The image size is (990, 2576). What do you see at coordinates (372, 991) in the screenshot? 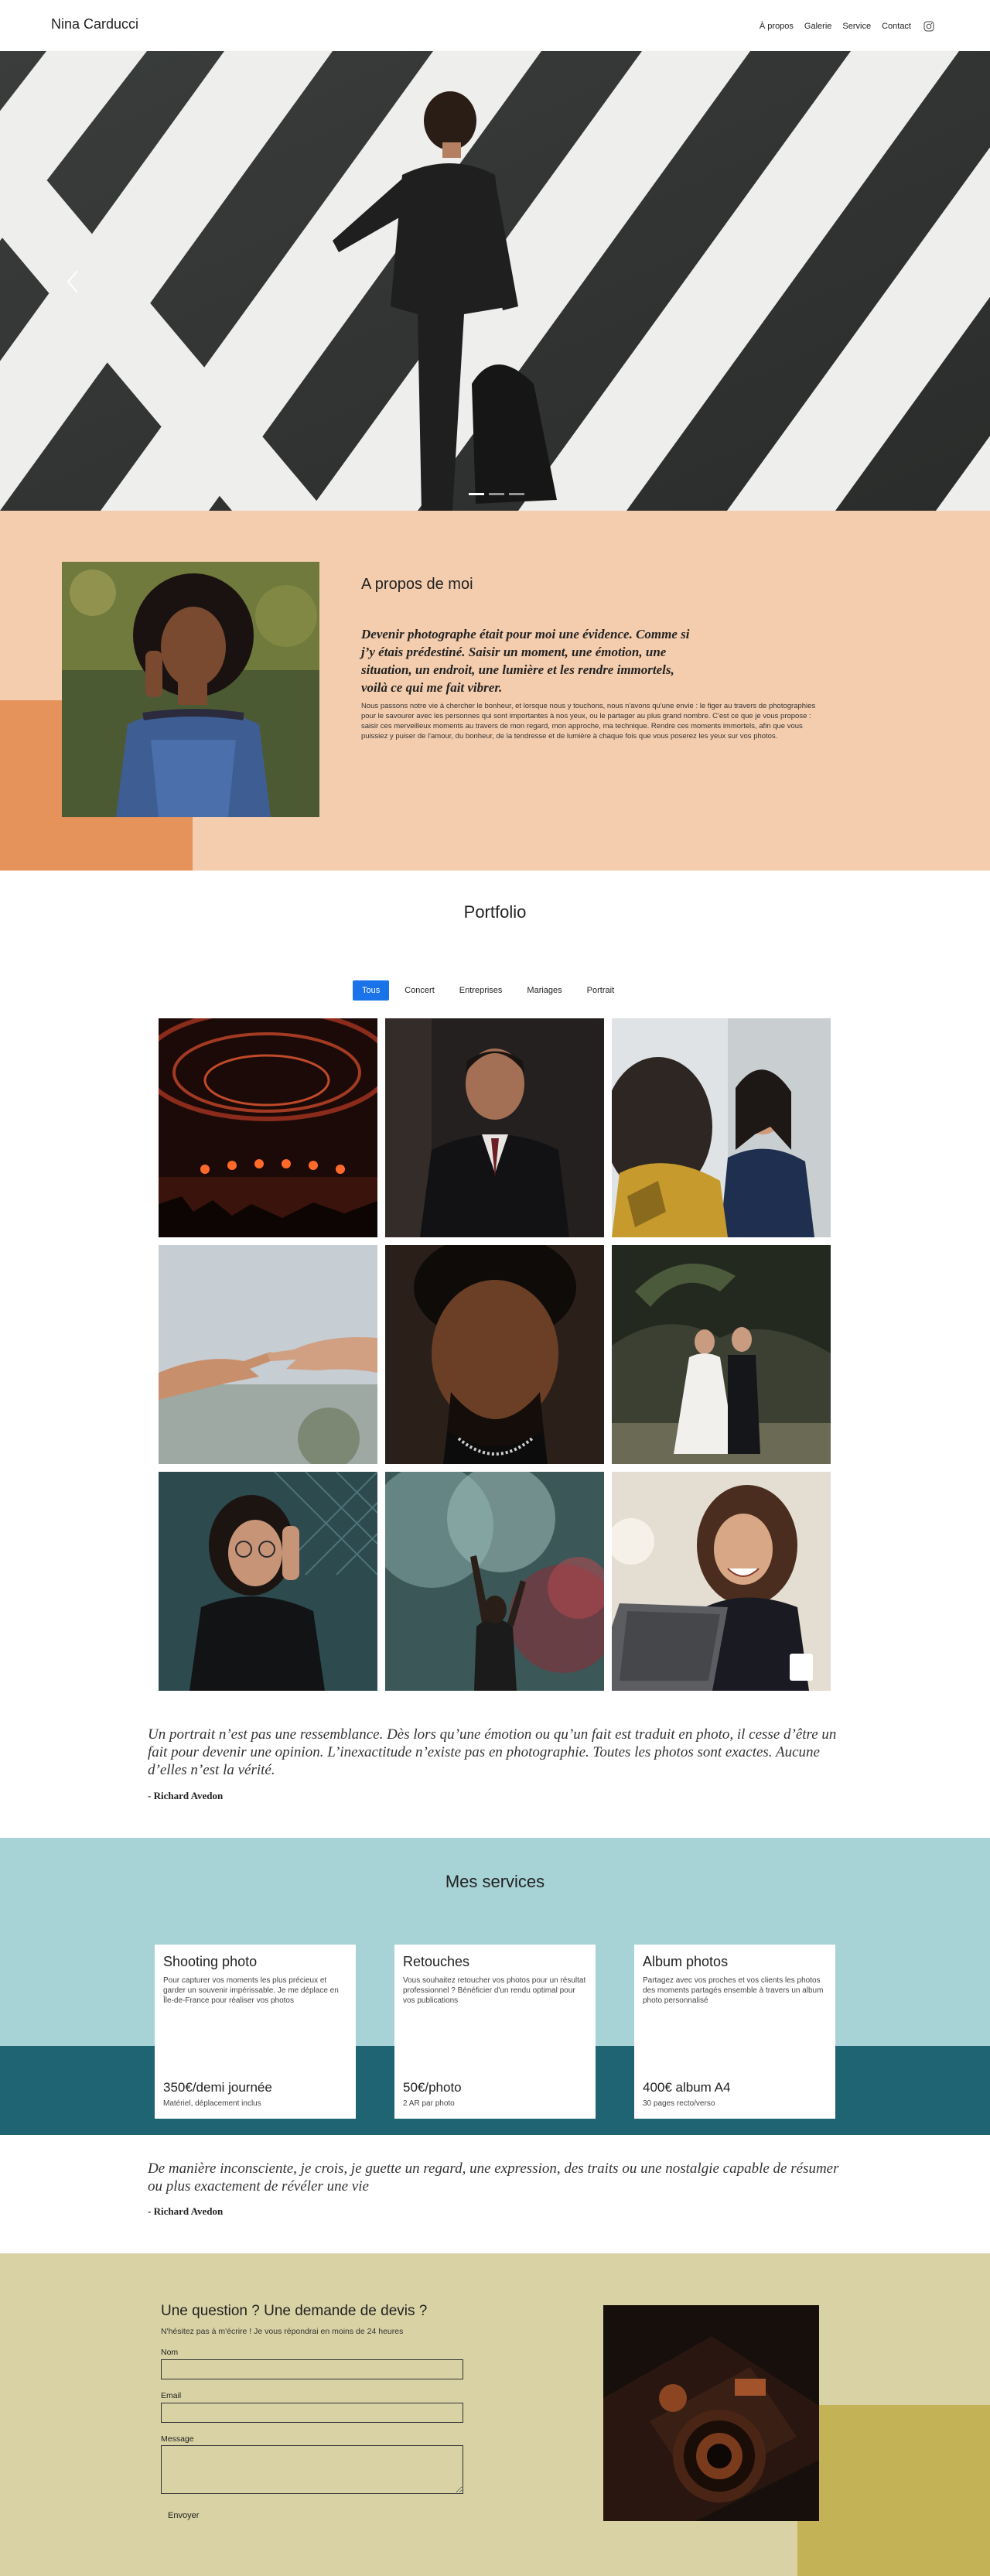
I see `filter-all: Tous` at bounding box center [372, 991].